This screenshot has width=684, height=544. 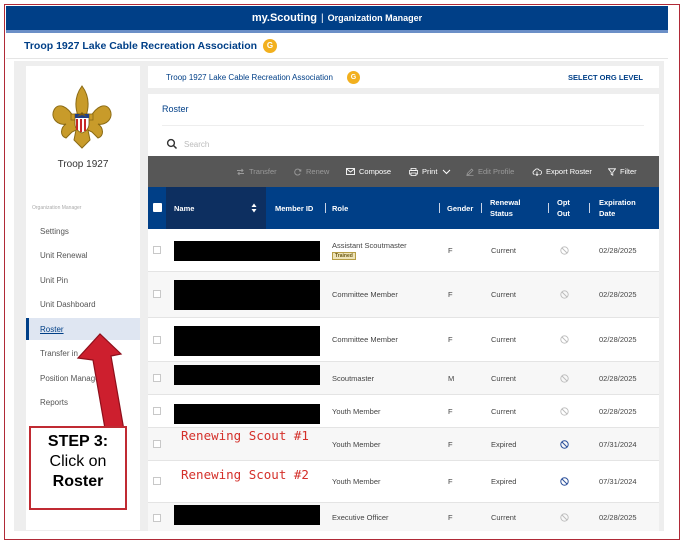 What do you see at coordinates (172, 144) in the screenshot?
I see `search-icon` at bounding box center [172, 144].